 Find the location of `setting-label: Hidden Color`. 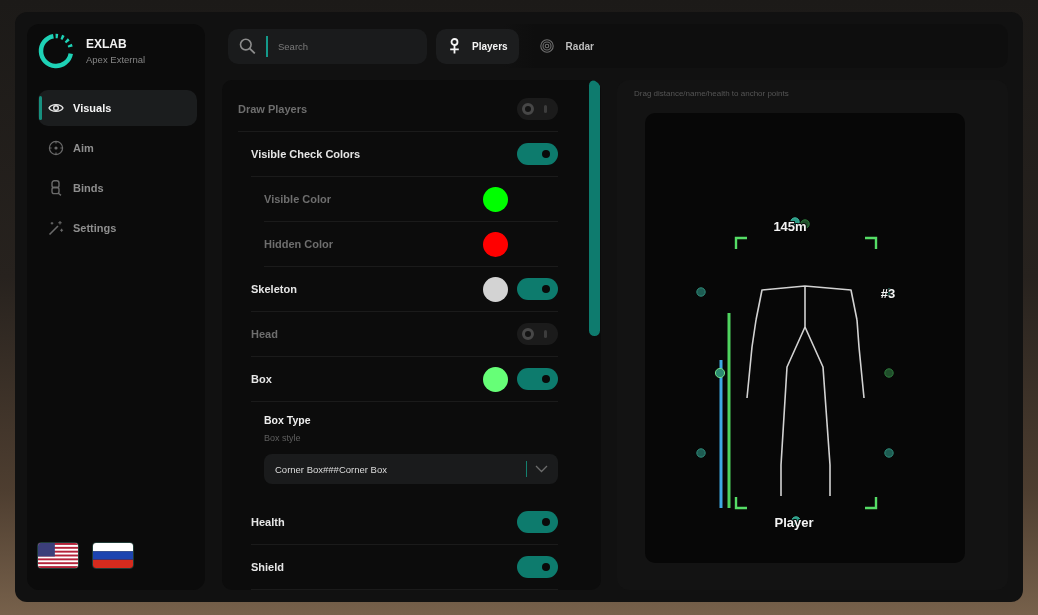

setting-label: Hidden Color is located at coordinates (299, 244).